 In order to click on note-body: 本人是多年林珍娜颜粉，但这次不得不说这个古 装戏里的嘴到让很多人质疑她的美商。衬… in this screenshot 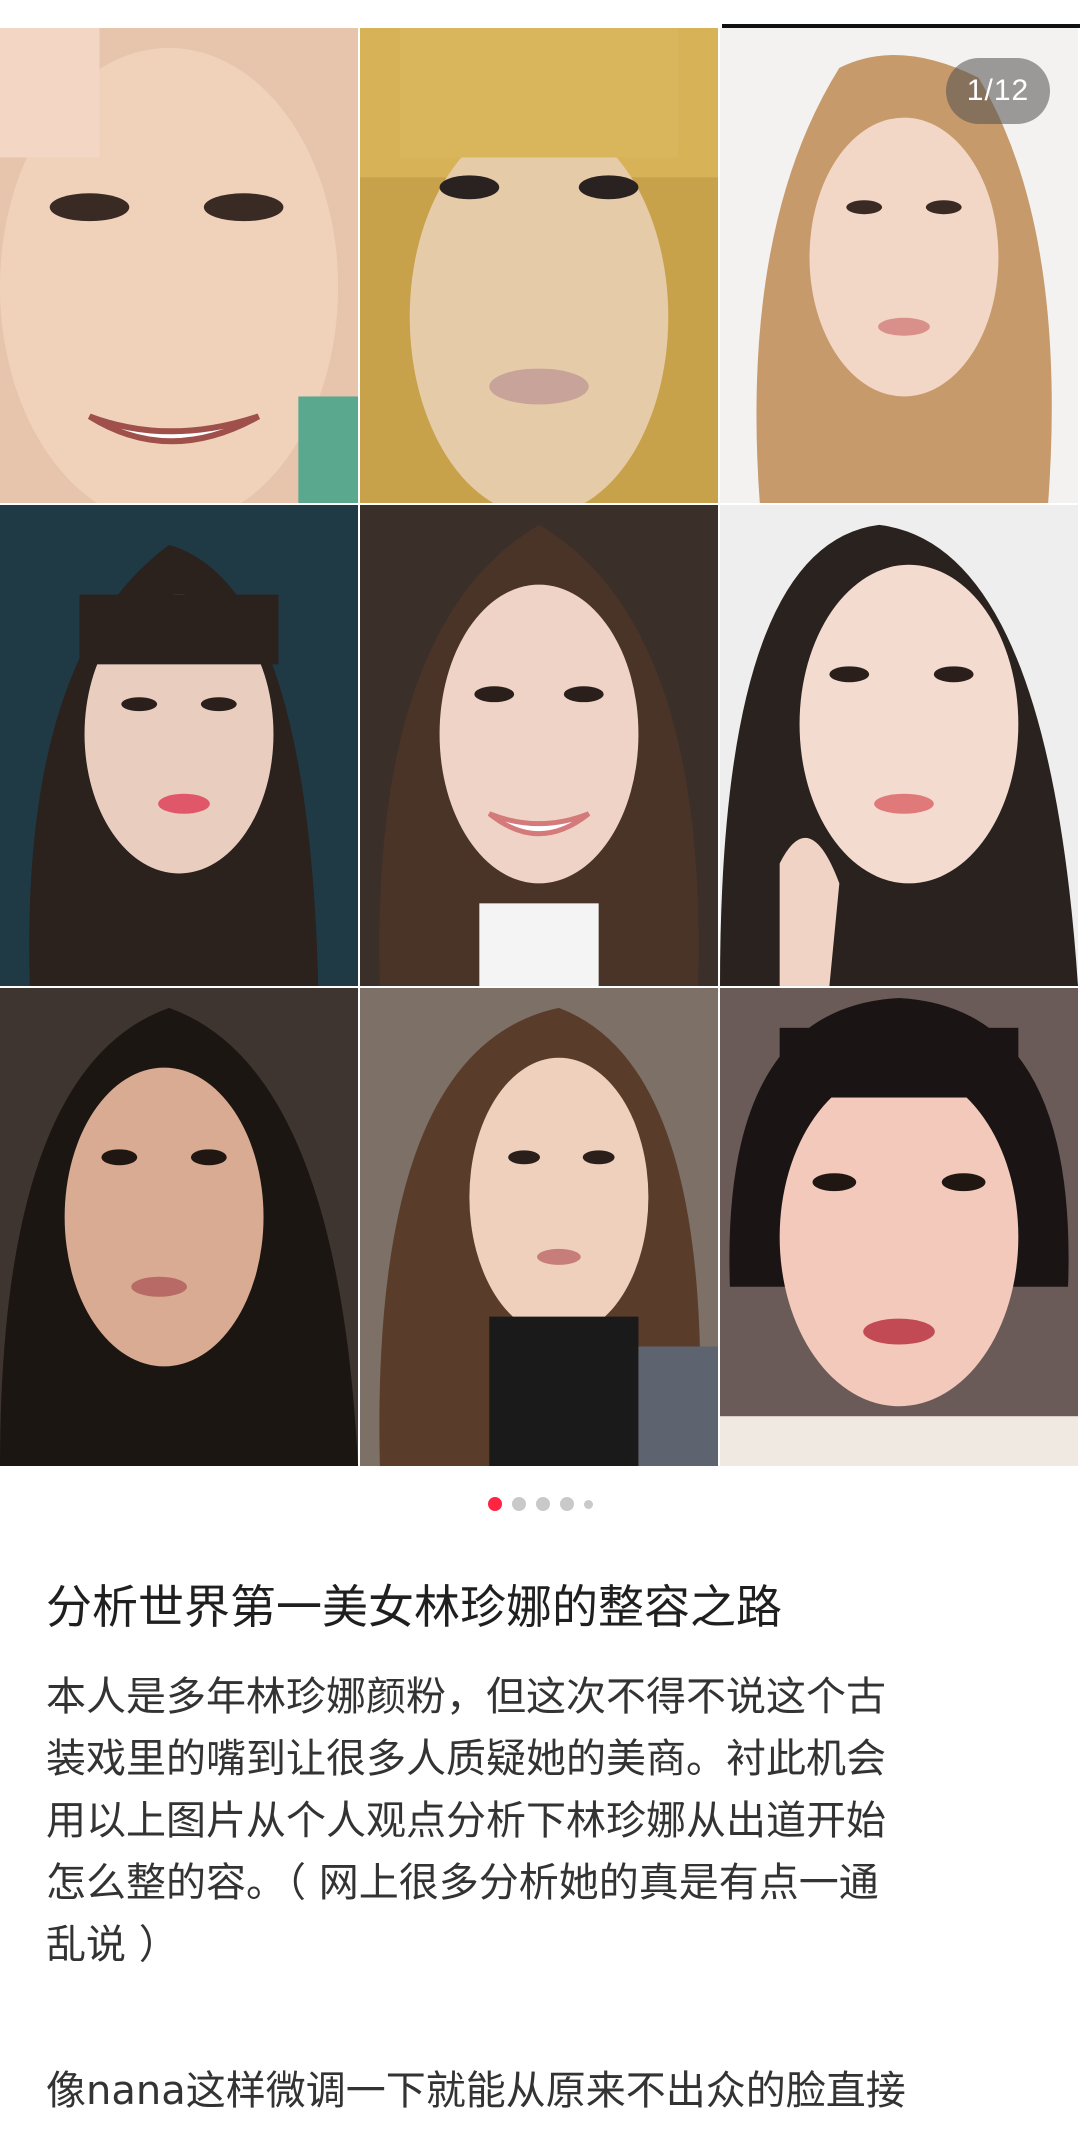, I will do `click(466, 1821)`.